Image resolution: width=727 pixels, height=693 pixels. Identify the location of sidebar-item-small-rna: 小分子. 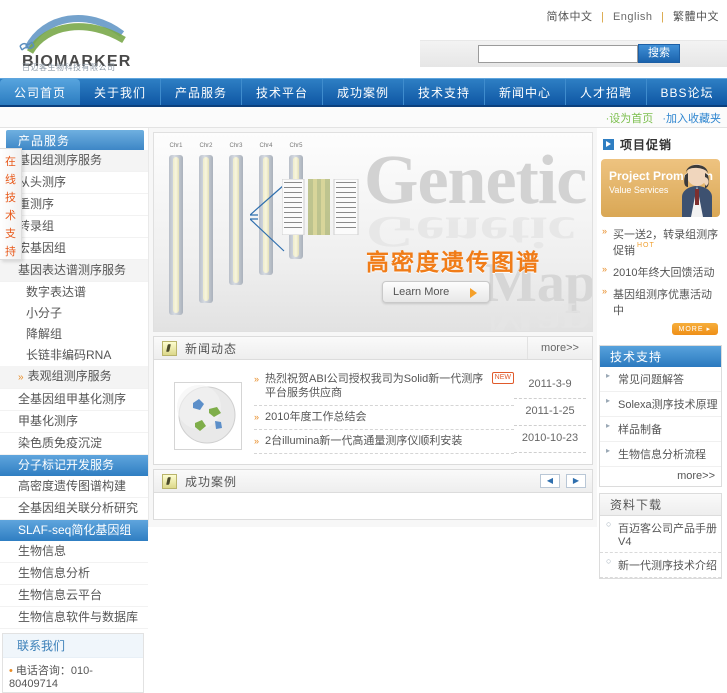
(74, 313).